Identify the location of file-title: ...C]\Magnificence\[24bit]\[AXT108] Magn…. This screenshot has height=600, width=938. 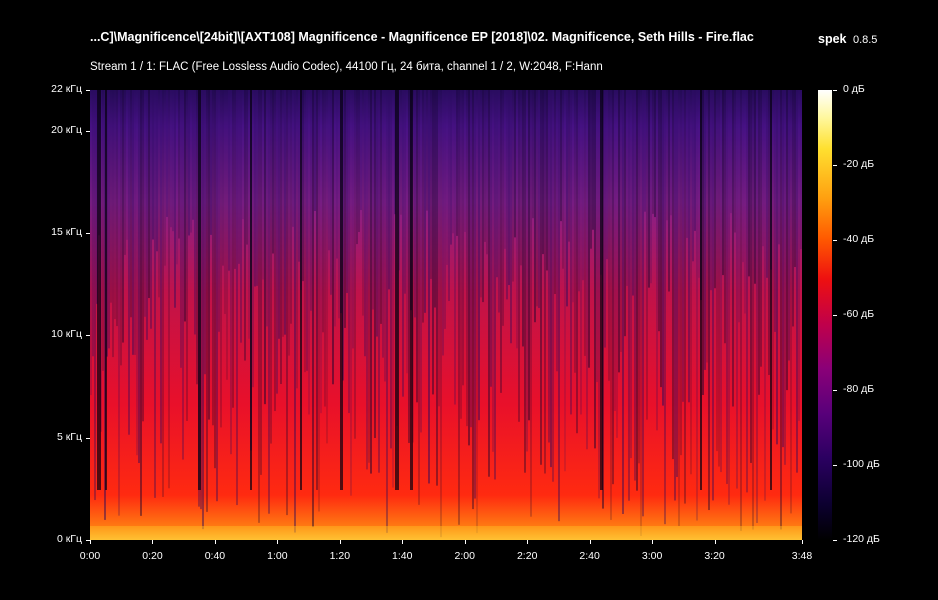
(422, 37).